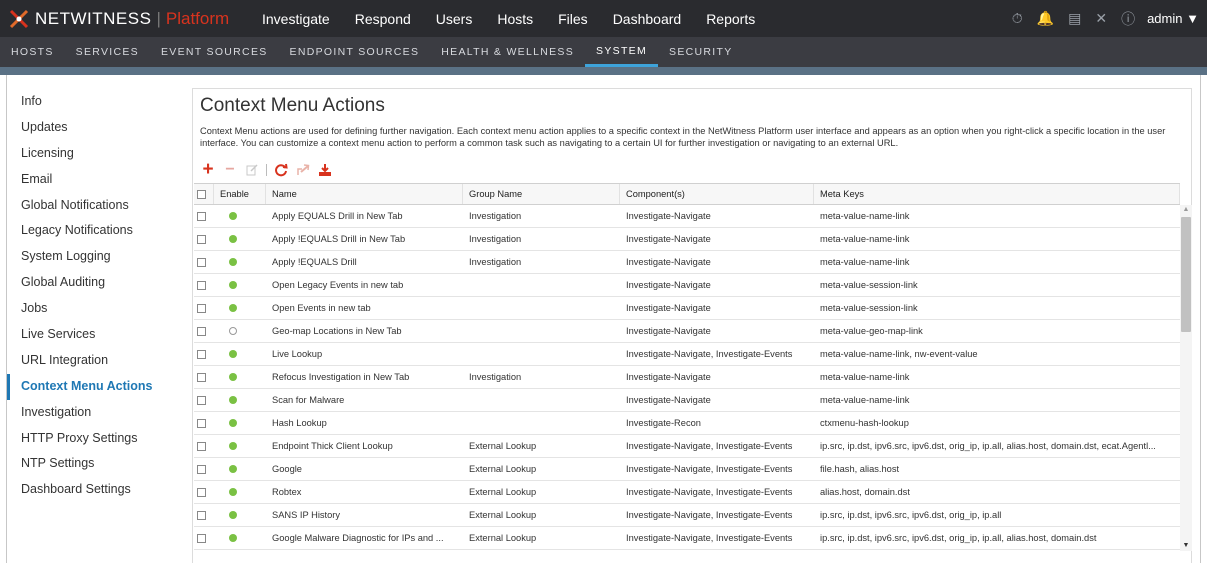  I want to click on chevron-down-icon: ▼, so click(1192, 18).